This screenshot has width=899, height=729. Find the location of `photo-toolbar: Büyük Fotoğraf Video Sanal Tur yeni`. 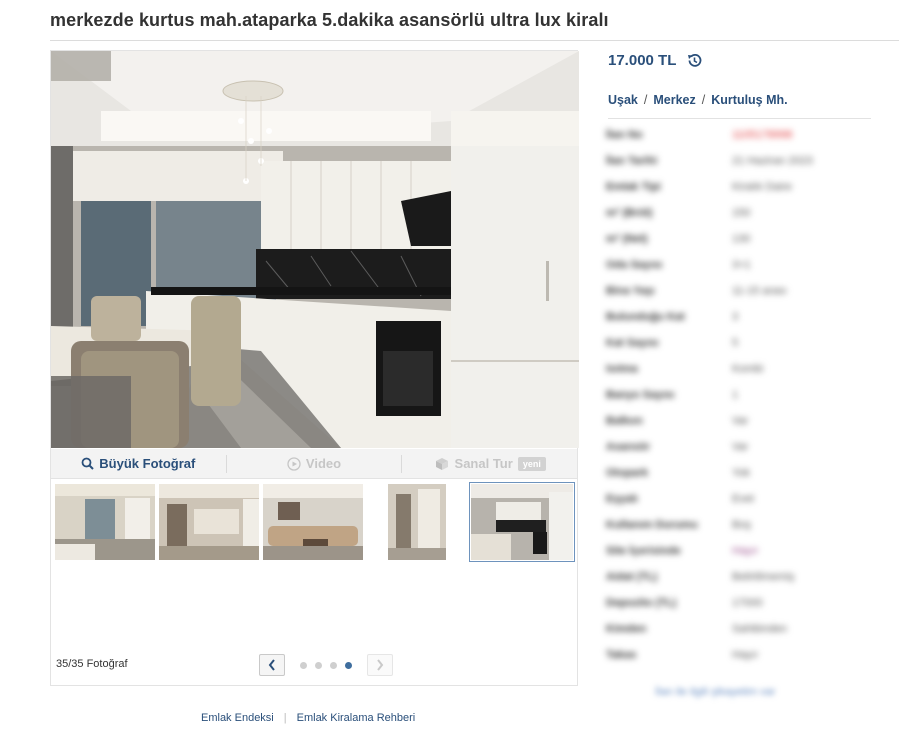

photo-toolbar: Büyük Fotoğraf Video Sanal Tur yeni is located at coordinates (314, 464).